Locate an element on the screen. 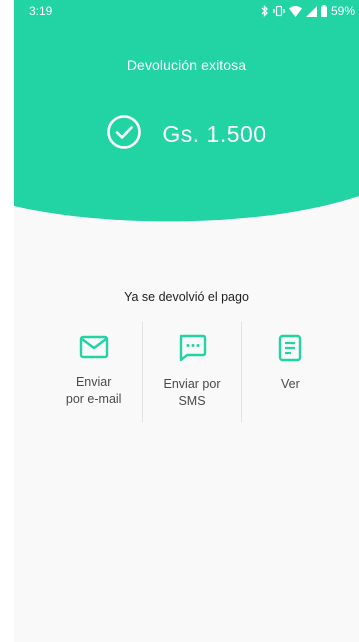 The width and height of the screenshot is (359, 642). wifi-icon is located at coordinates (295, 11).